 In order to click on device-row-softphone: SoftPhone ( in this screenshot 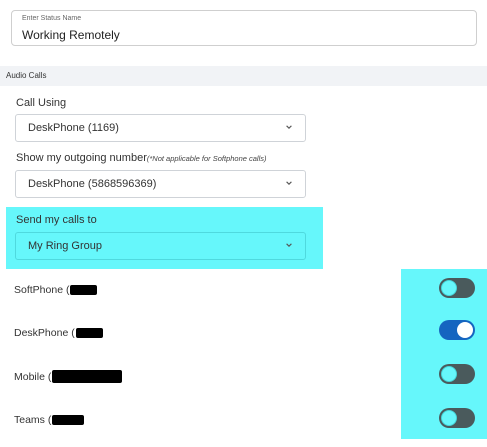, I will do `click(56, 290)`.